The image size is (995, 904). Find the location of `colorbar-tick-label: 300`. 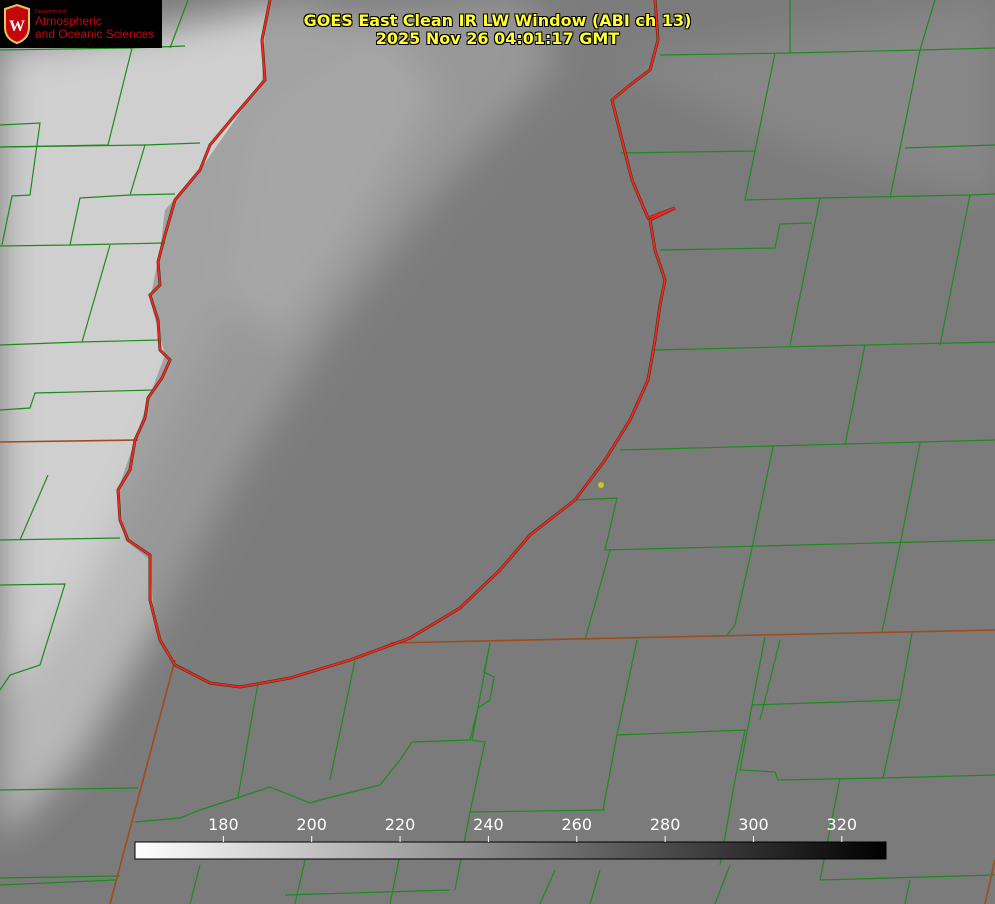

colorbar-tick-label: 300 is located at coordinates (753, 824).